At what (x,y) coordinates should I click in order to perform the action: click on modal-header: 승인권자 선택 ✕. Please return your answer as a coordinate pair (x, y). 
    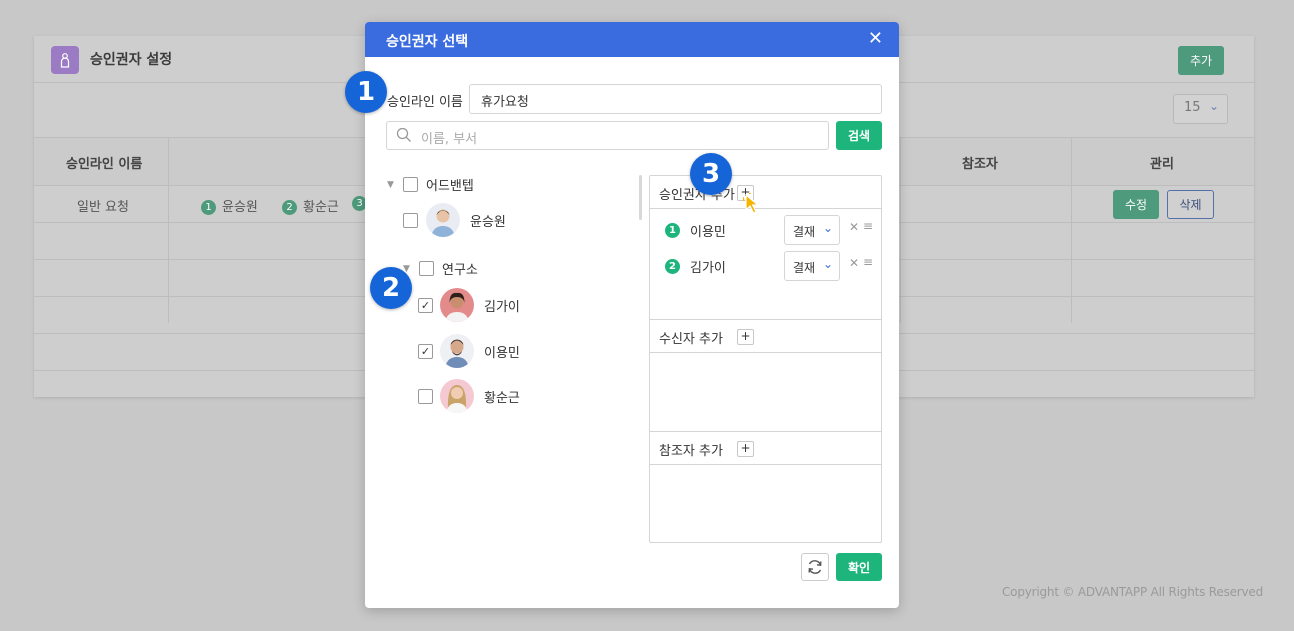
    Looking at the image, I should click on (632, 39).